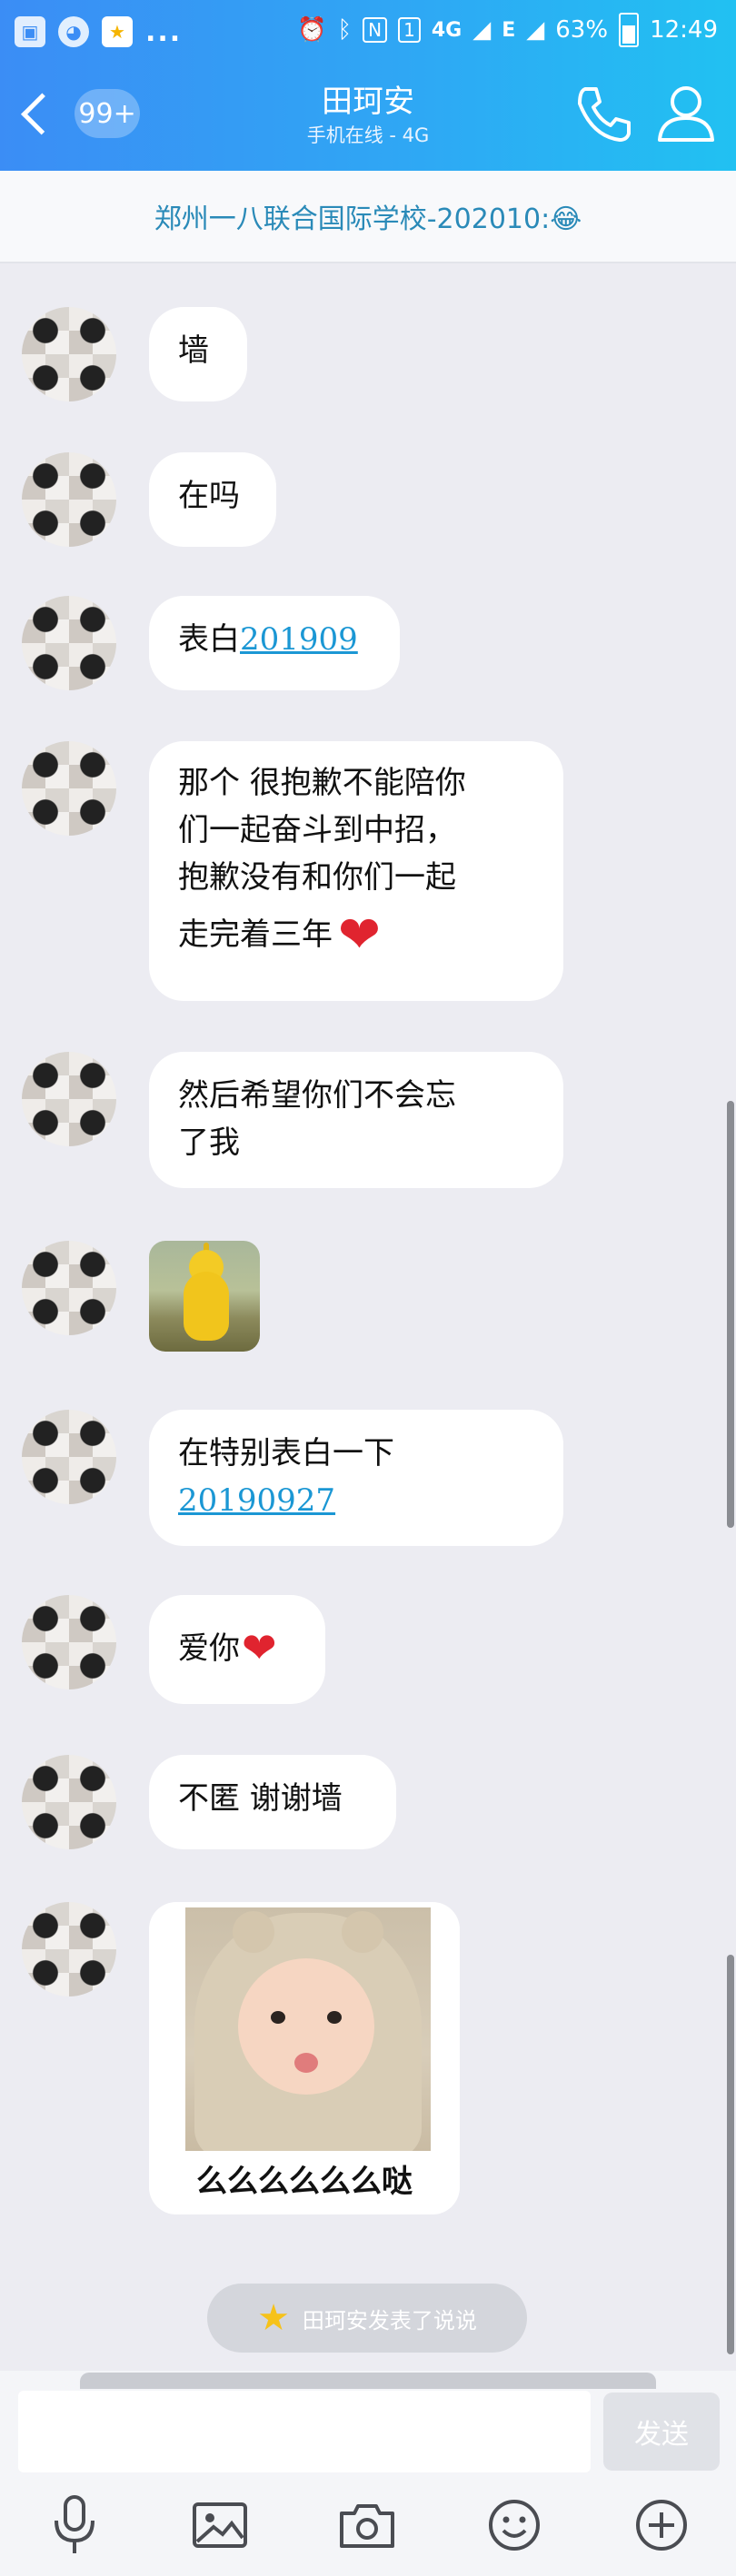 This screenshot has width=736, height=2576. I want to click on message-text: 爱你, so click(209, 1648).